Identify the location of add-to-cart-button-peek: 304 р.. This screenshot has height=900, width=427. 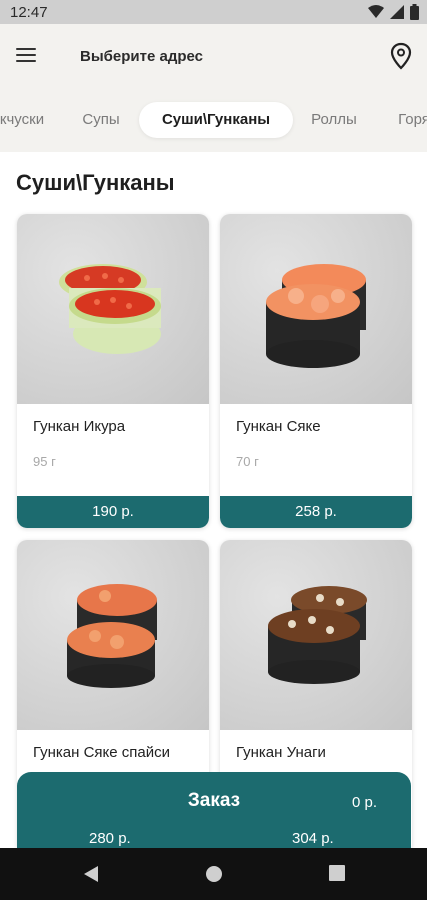
(313, 838).